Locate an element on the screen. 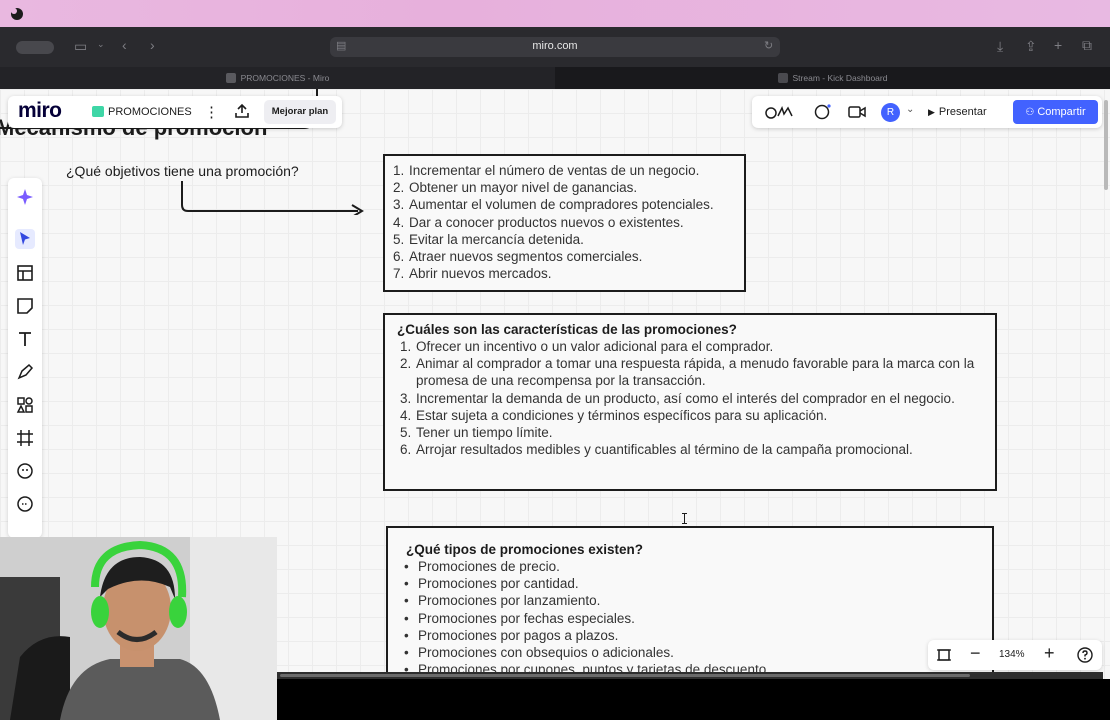 This screenshot has height=720, width=1110. text-icon is located at coordinates (25, 339).